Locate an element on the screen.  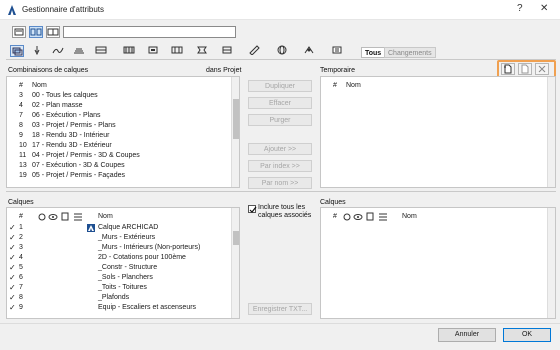
target-layers-list: # Nom is located at coordinates (438, 263).